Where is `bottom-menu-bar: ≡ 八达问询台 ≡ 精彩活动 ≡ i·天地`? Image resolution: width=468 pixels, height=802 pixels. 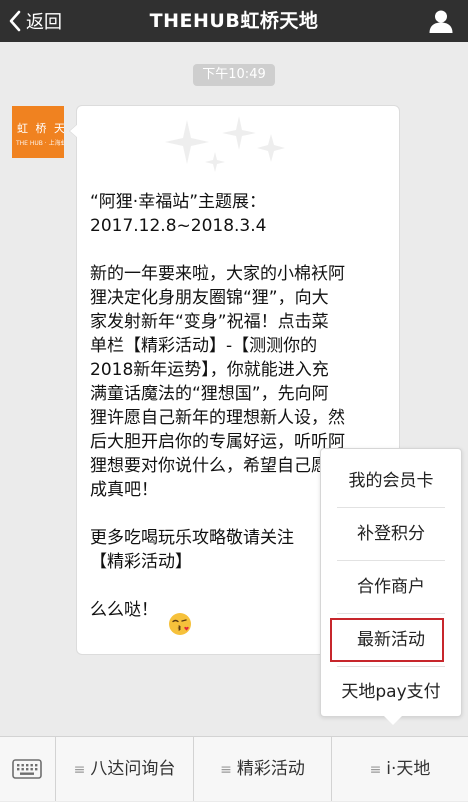 bottom-menu-bar: ≡ 八达问询台 ≡ 精彩活动 ≡ i·天地 is located at coordinates (234, 768).